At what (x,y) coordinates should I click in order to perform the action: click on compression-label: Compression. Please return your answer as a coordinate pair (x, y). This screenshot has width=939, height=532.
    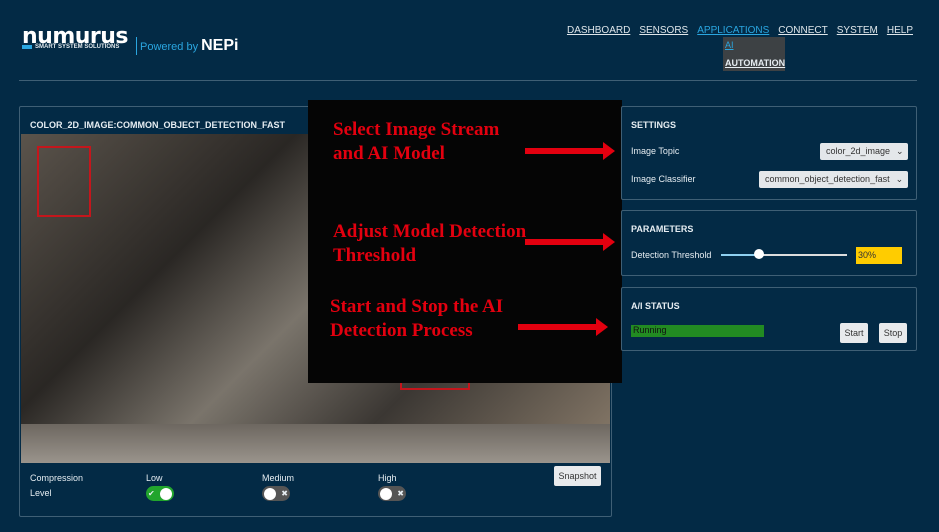
    Looking at the image, I should click on (57, 478).